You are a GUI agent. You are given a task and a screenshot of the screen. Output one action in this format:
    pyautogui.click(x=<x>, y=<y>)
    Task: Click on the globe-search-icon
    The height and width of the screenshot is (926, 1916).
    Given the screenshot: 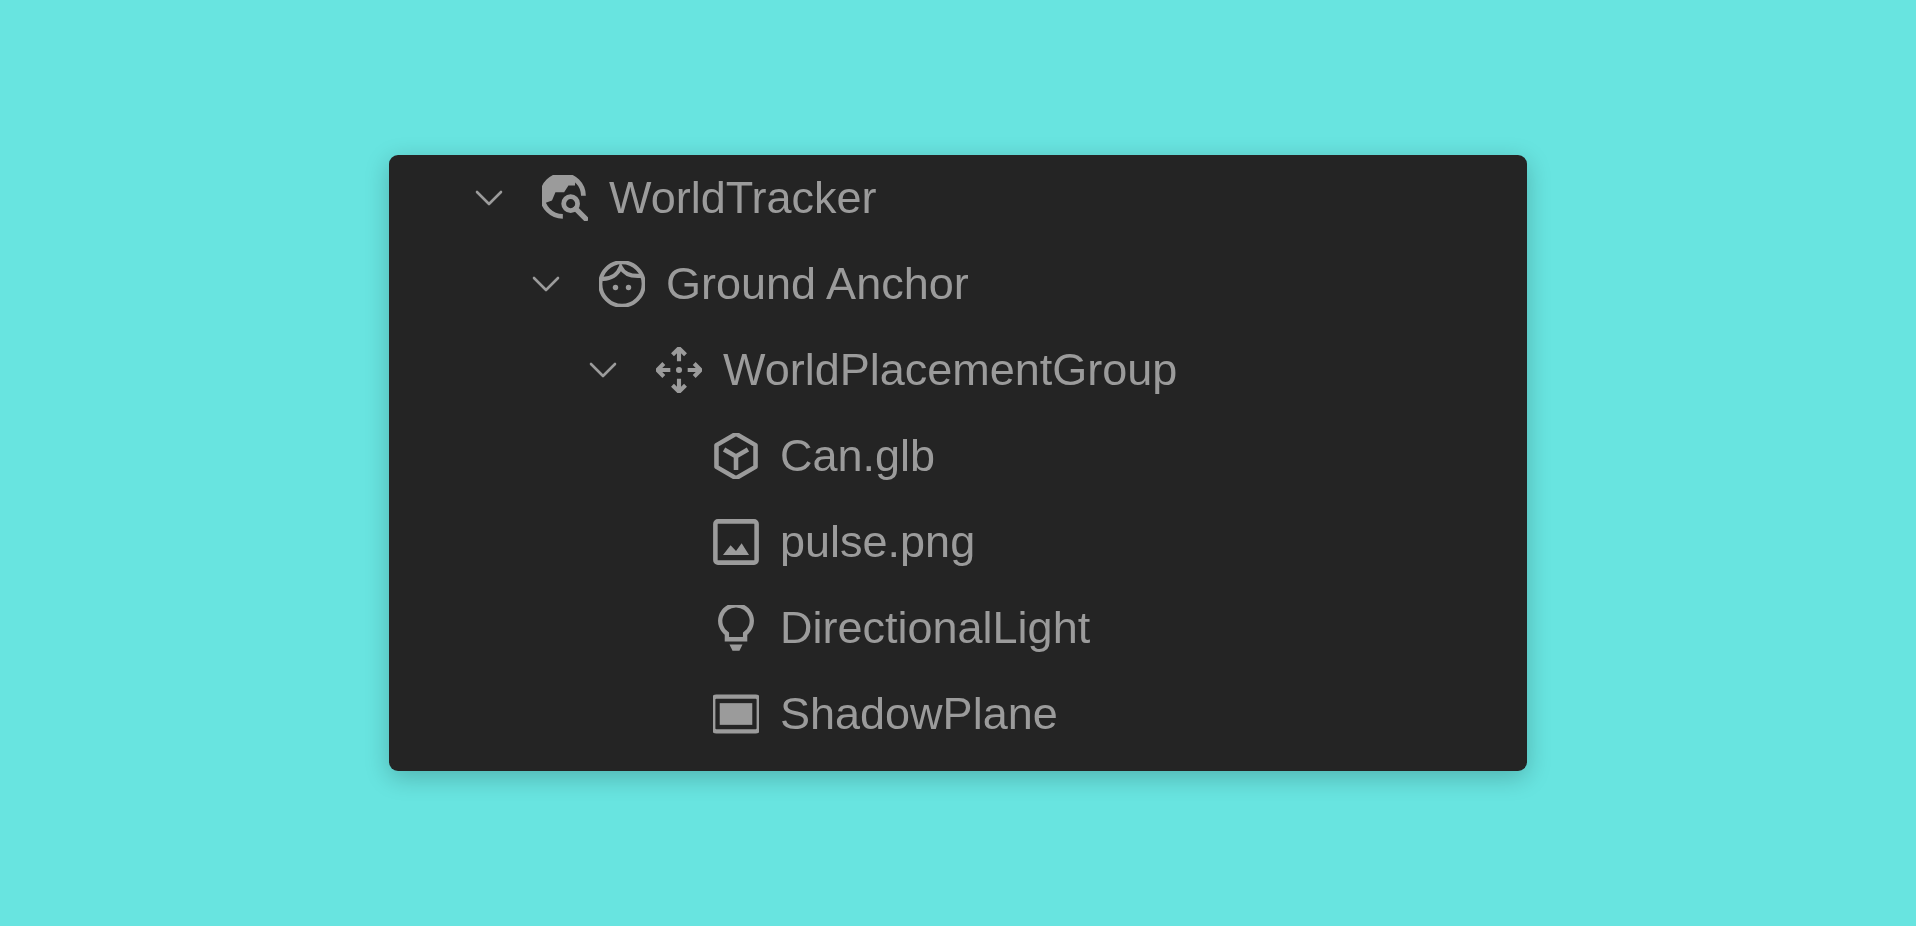 What is the action you would take?
    pyautogui.click(x=565, y=198)
    